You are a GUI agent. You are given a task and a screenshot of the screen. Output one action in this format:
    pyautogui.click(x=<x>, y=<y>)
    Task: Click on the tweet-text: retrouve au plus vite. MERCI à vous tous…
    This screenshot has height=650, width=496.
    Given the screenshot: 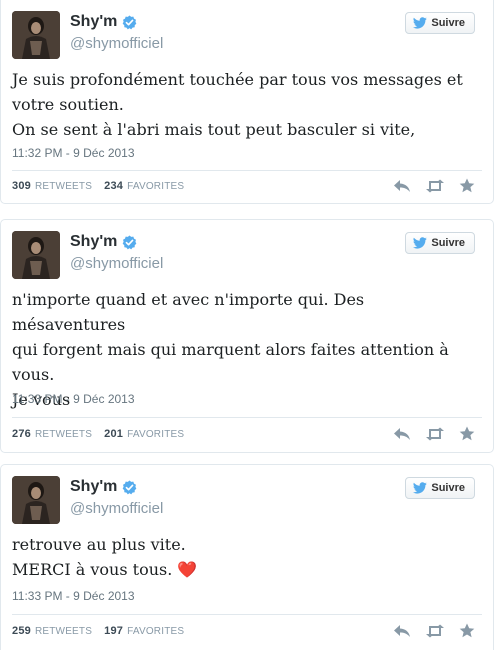 What is the action you would take?
    pyautogui.click(x=247, y=557)
    